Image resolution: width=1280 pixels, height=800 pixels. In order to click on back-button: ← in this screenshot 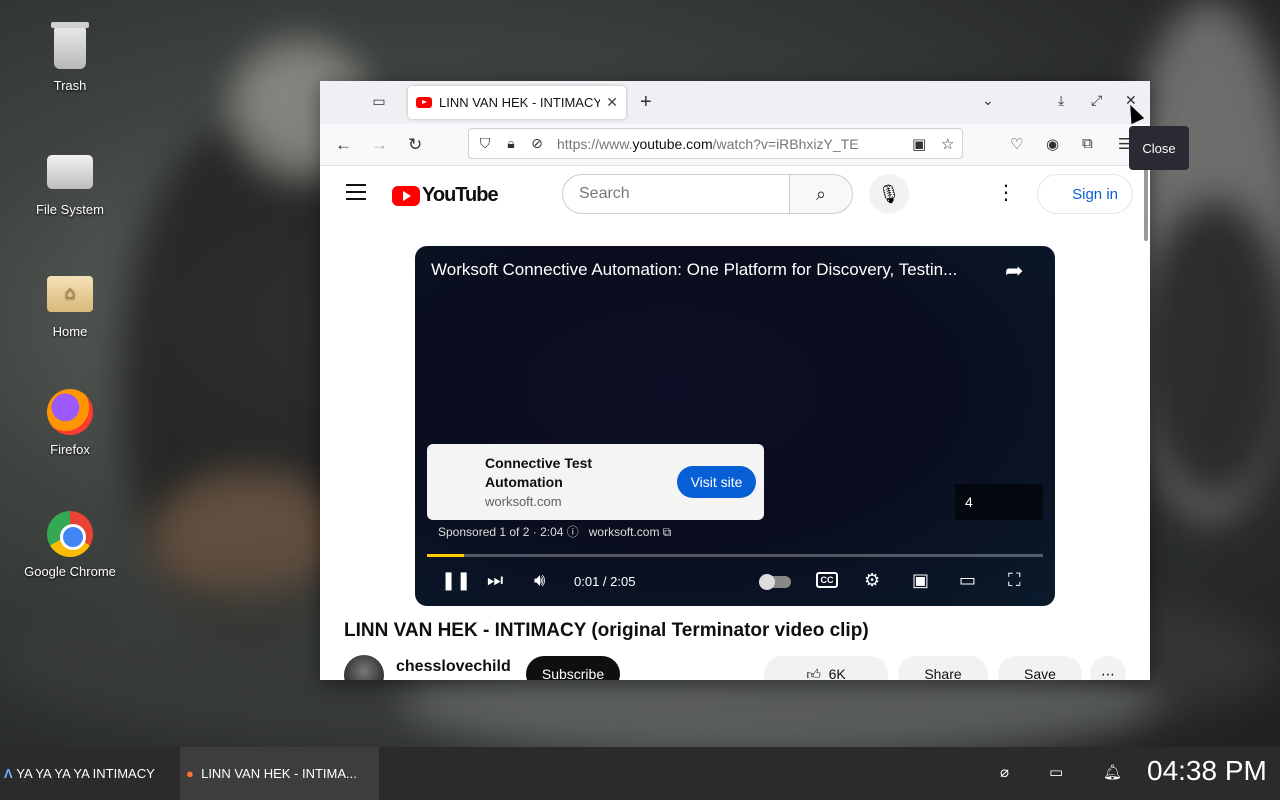, I will do `click(343, 145)`.